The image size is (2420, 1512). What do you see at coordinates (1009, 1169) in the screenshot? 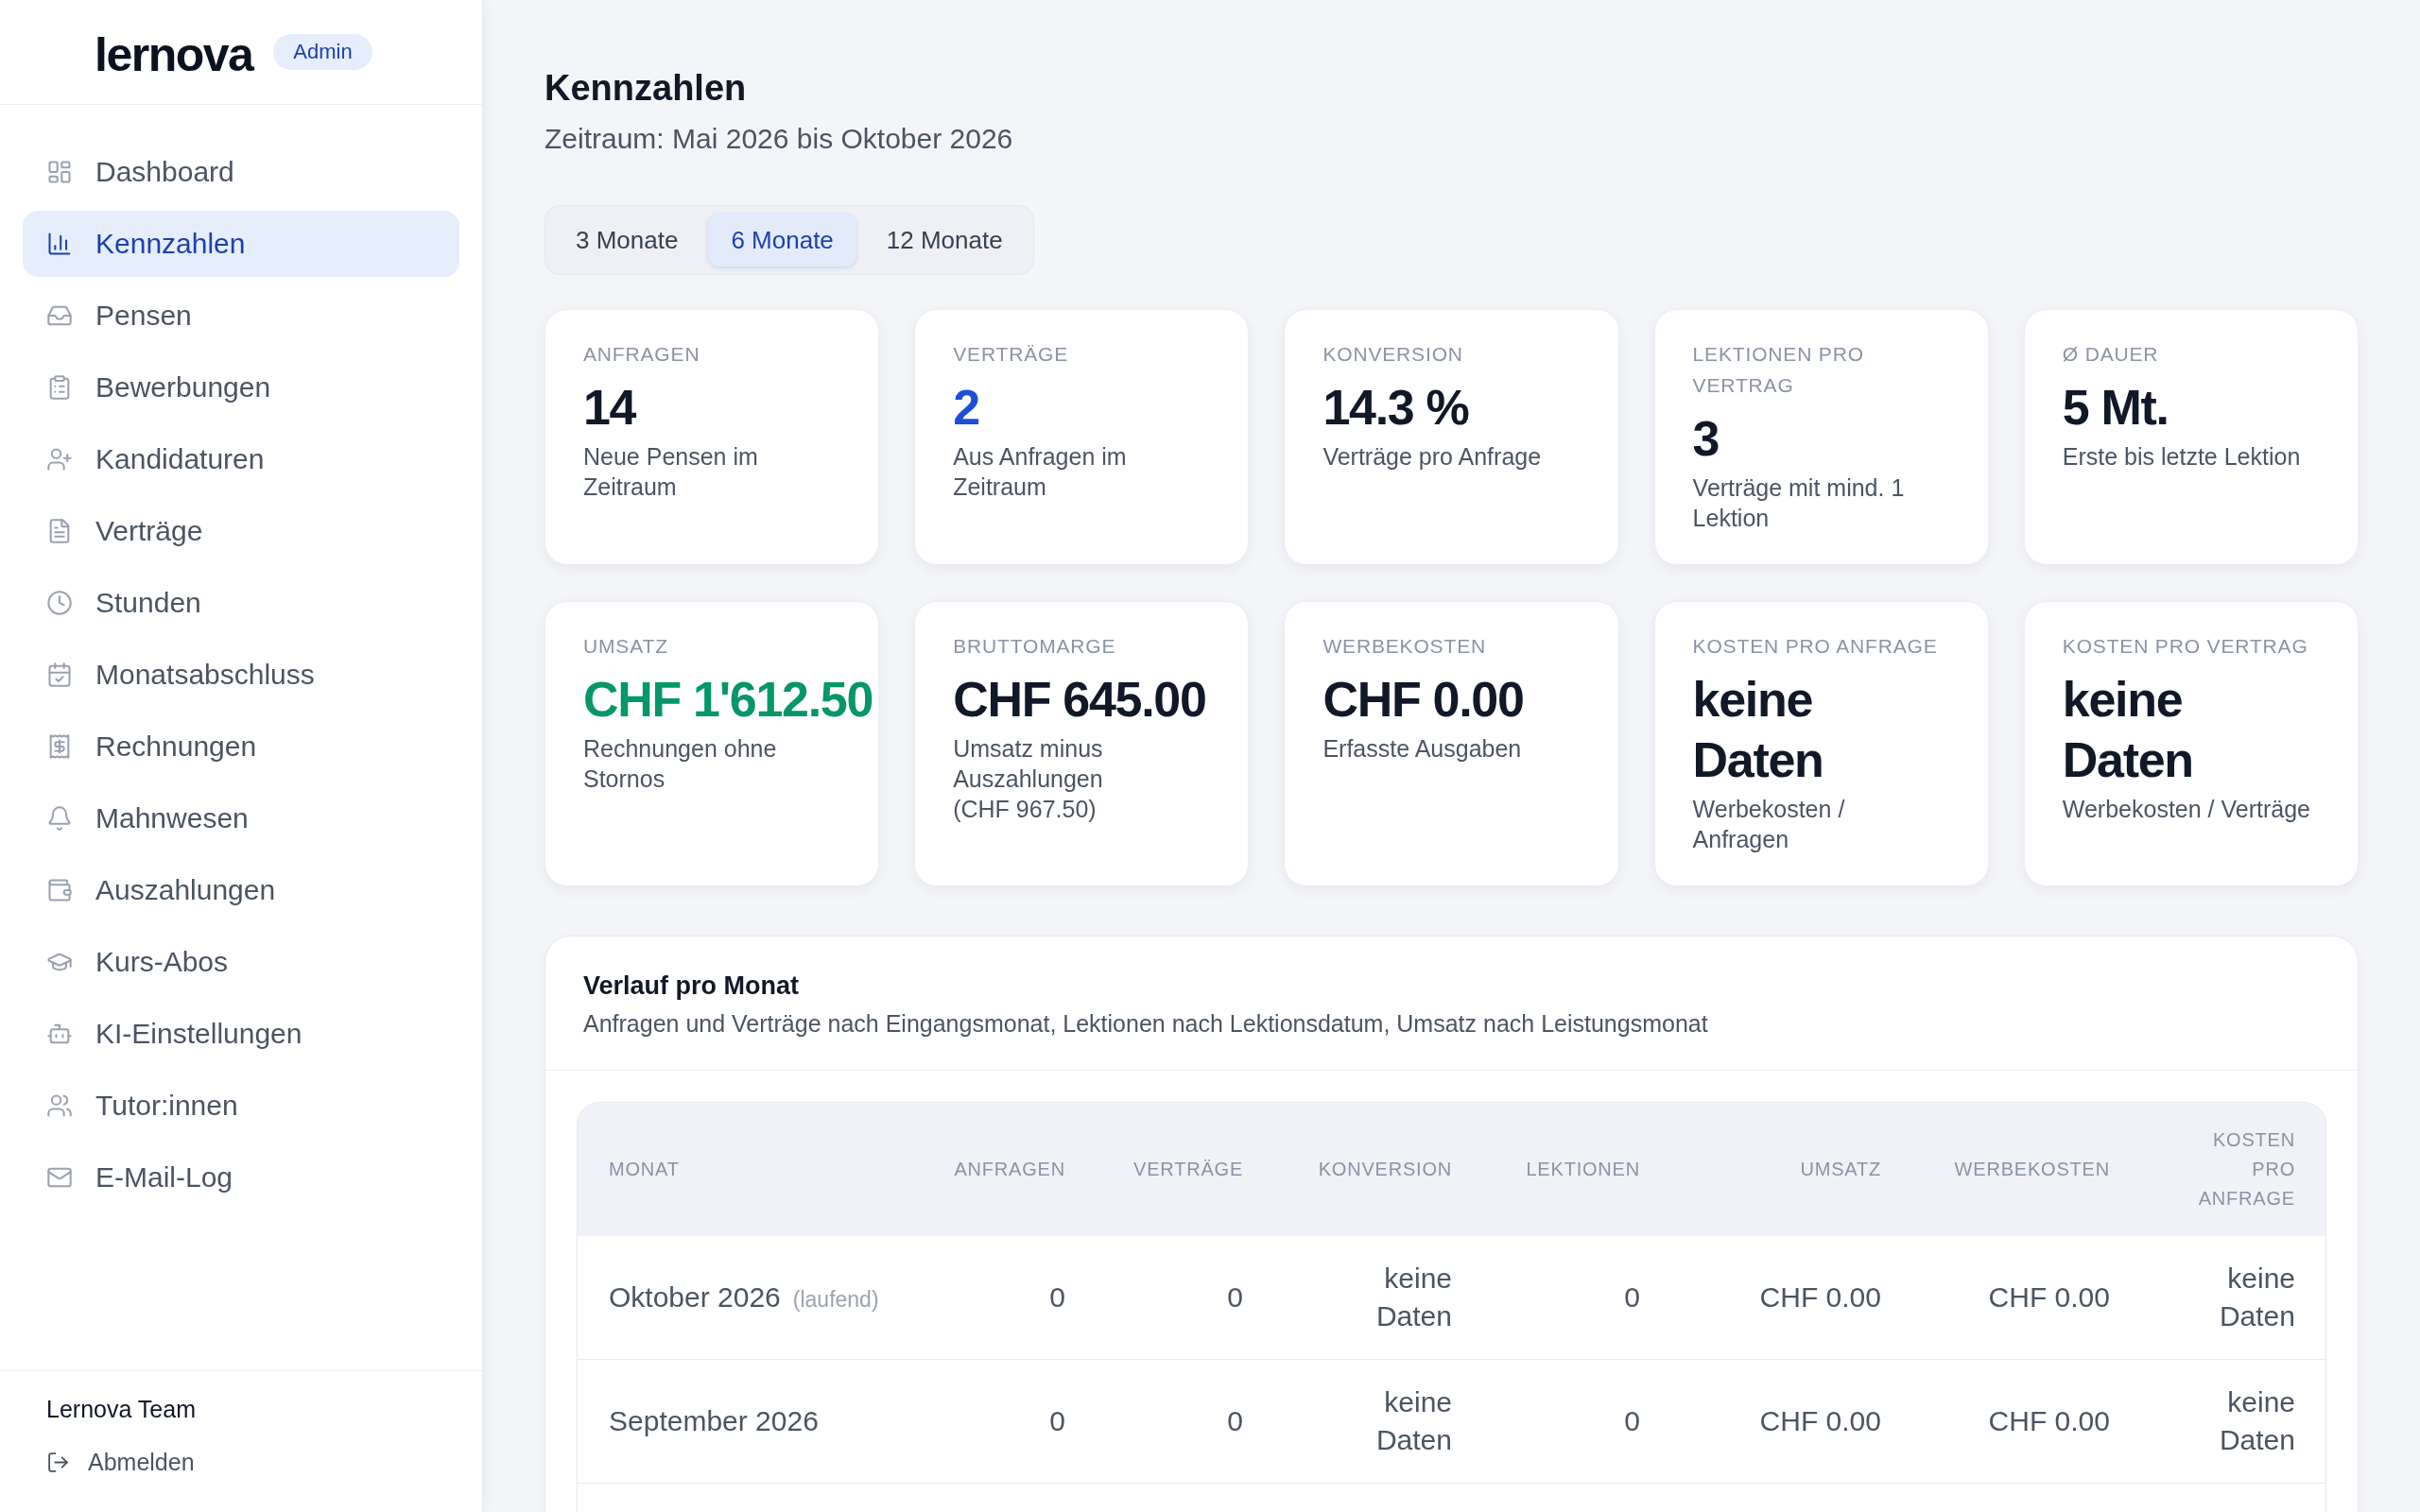
I see `column-header: ANFRAGEN` at bounding box center [1009, 1169].